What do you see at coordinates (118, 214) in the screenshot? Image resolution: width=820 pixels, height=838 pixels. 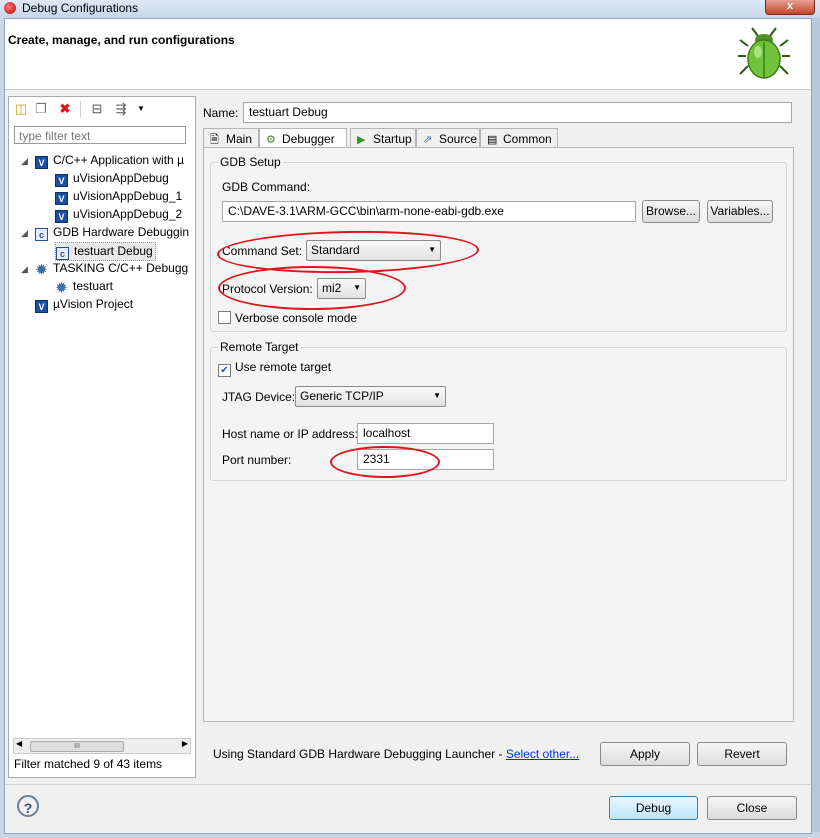 I see `tree-item-uvisionappdebug-2: VuVisionAppDebug_2` at bounding box center [118, 214].